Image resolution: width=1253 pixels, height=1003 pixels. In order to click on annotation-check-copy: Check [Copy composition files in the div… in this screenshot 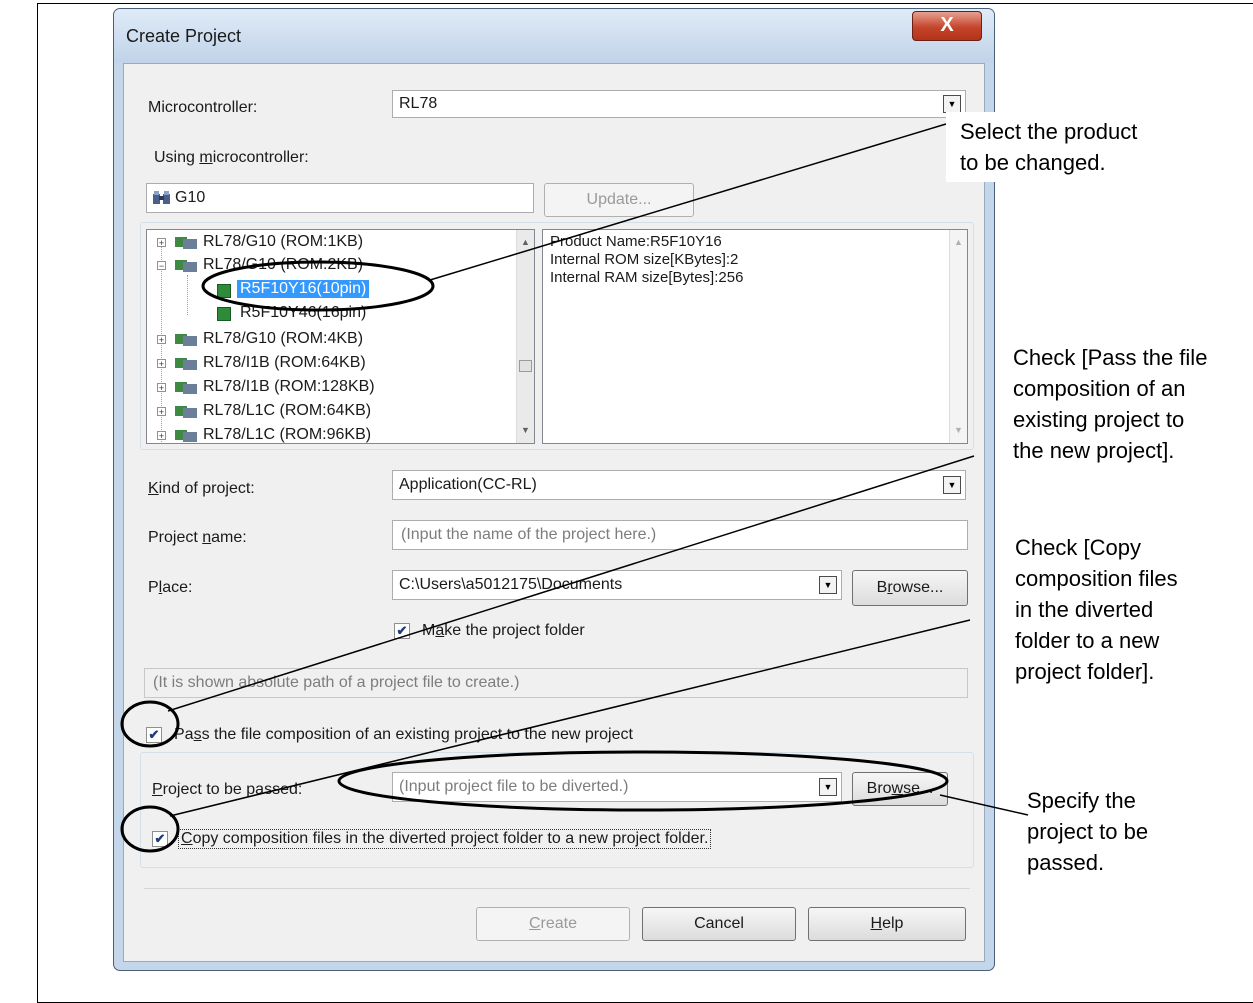, I will do `click(1096, 609)`.